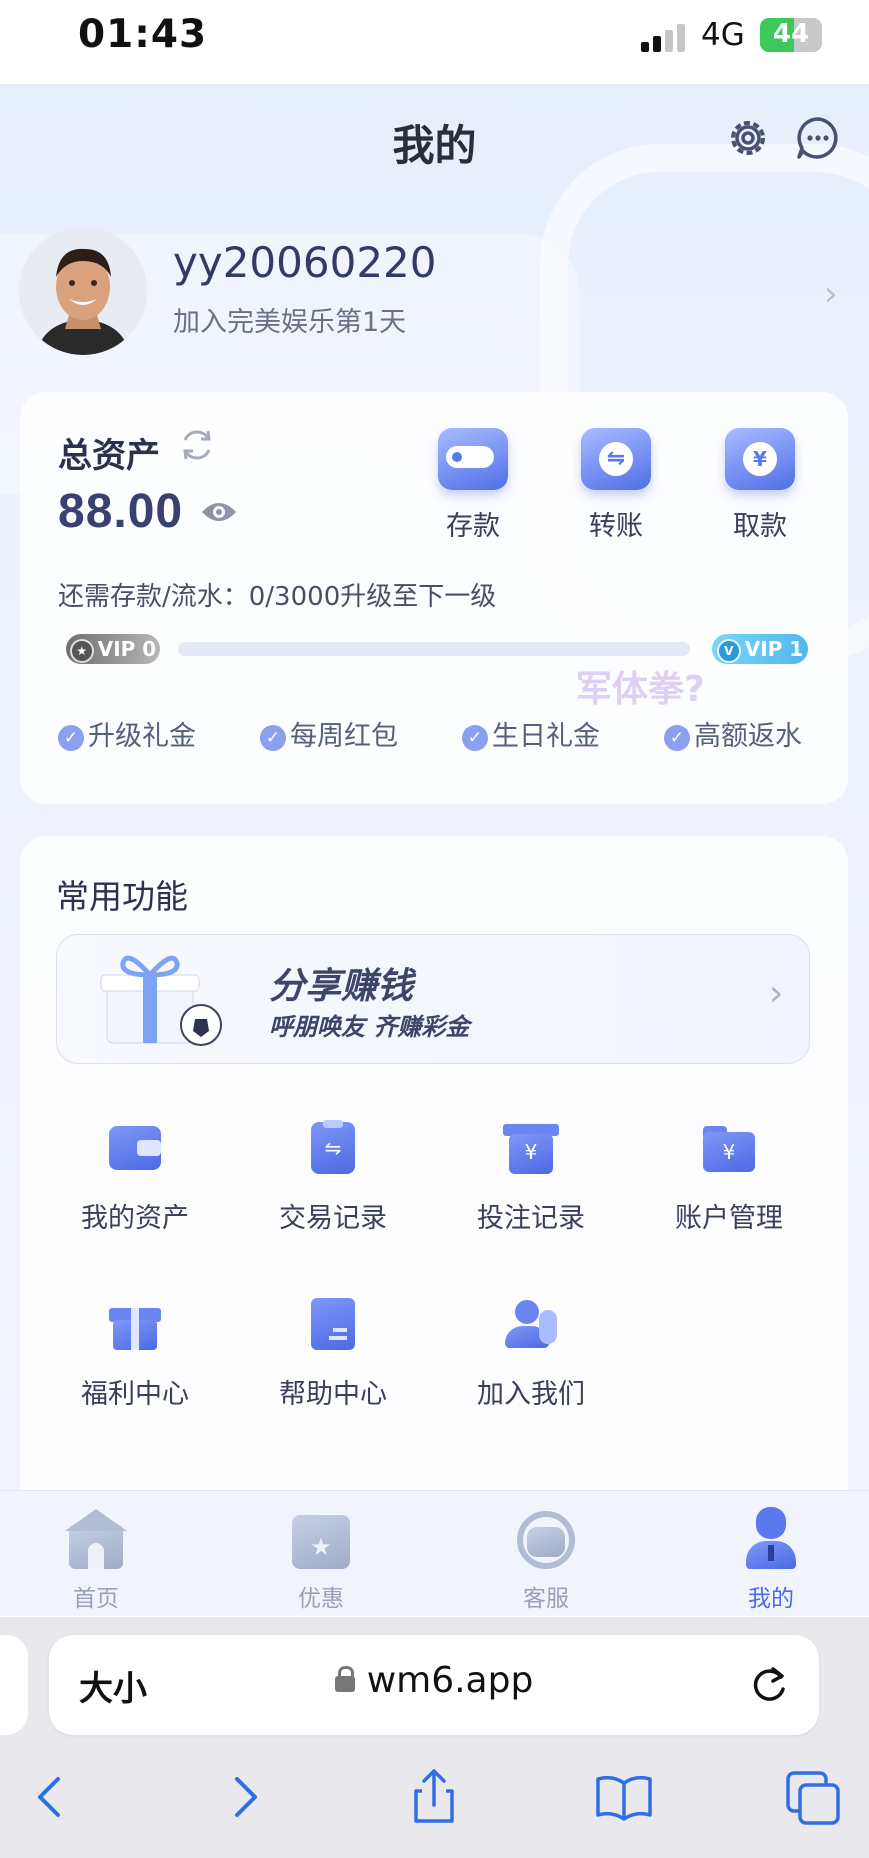 The image size is (869, 1858). What do you see at coordinates (219, 512) in the screenshot?
I see `eye-icon` at bounding box center [219, 512].